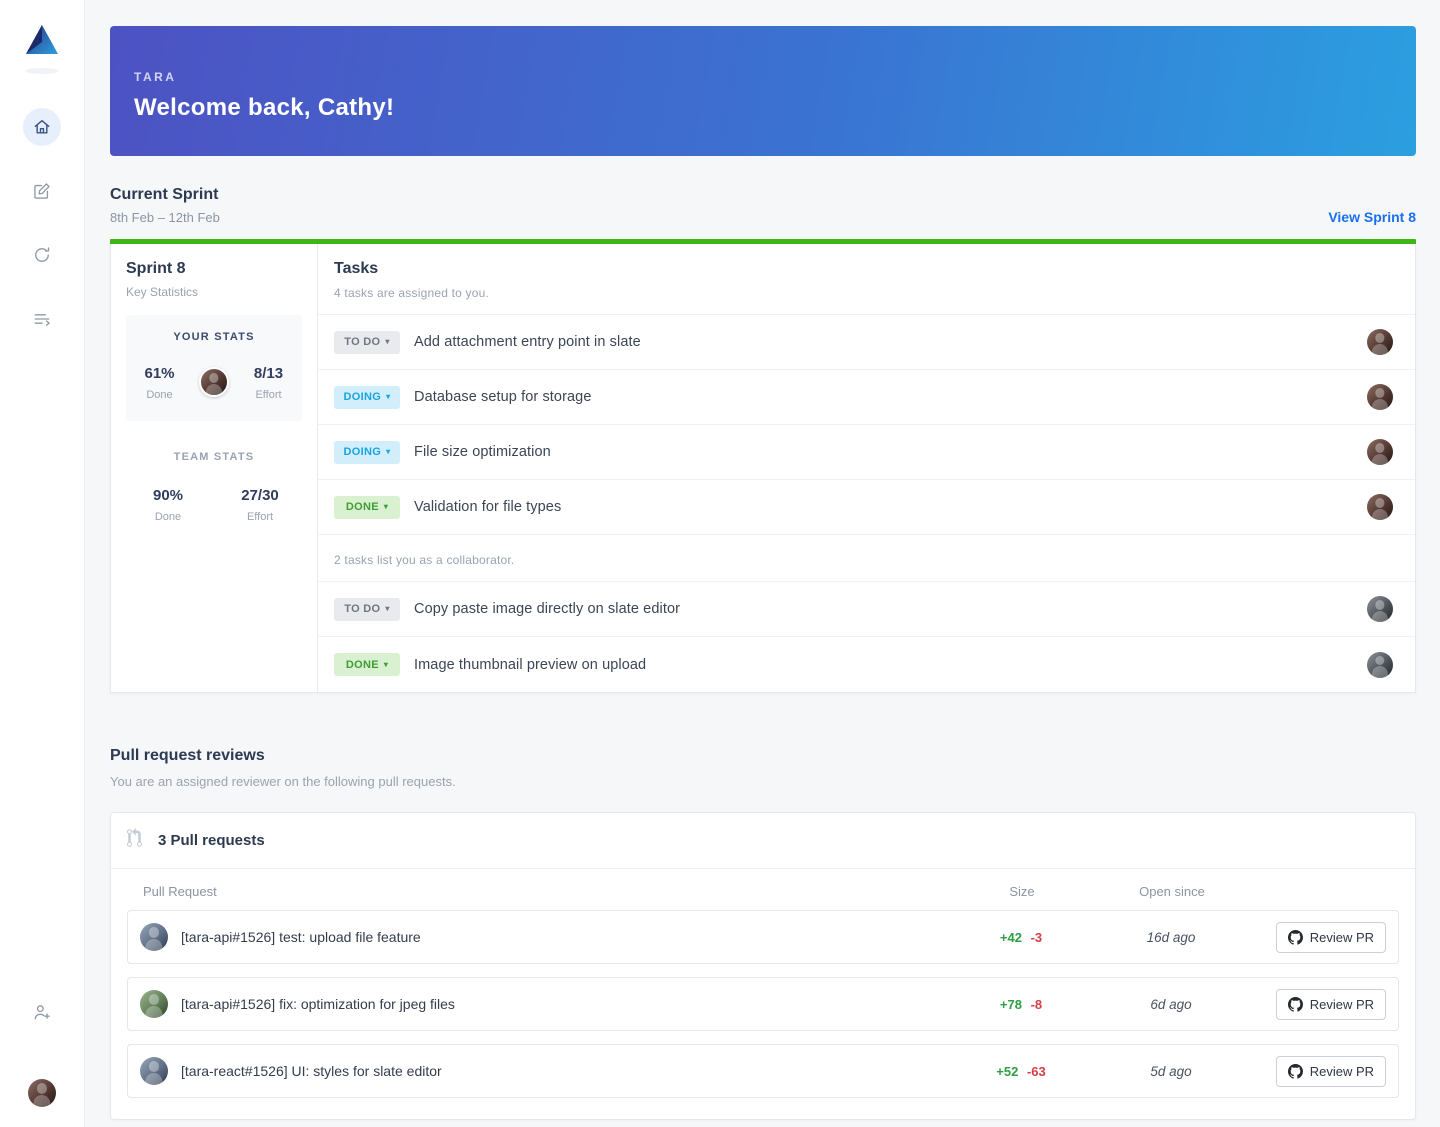 This screenshot has height=1127, width=1440. I want to click on welcome-banner: TARA Welcome back, Cathy!, so click(763, 91).